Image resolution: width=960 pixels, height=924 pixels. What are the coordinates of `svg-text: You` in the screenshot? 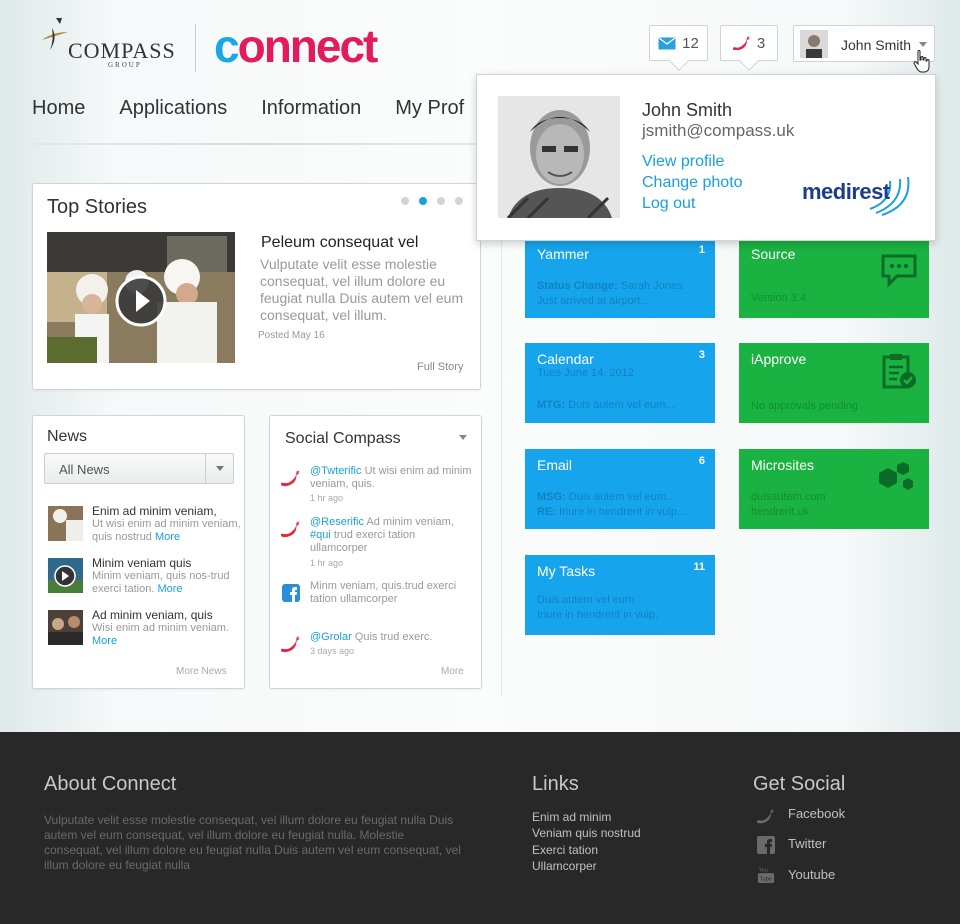 It's located at (763, 870).